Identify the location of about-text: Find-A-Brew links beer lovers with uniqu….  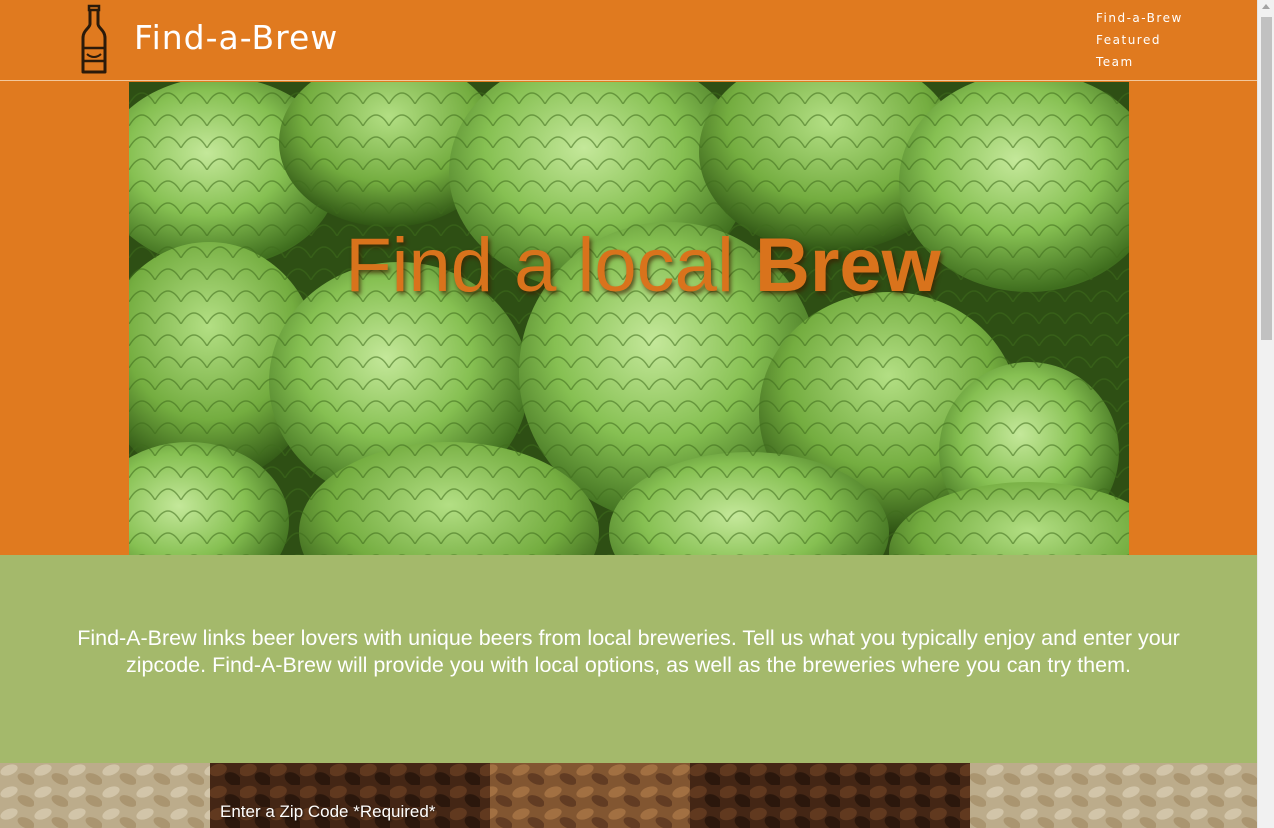
(628, 651).